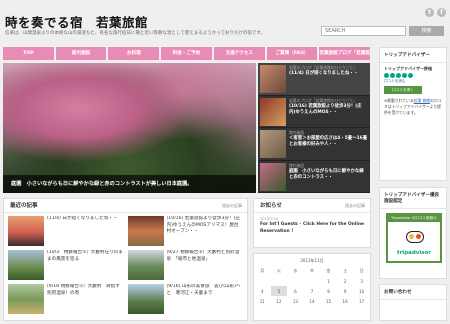 This screenshot has height=324, width=450. What do you see at coordinates (83, 290) in the screenshot?
I see `recent-post-title: (9/18 視察報告①）大藪村 目指す別府温泉！の巻` at bounding box center [83, 290].